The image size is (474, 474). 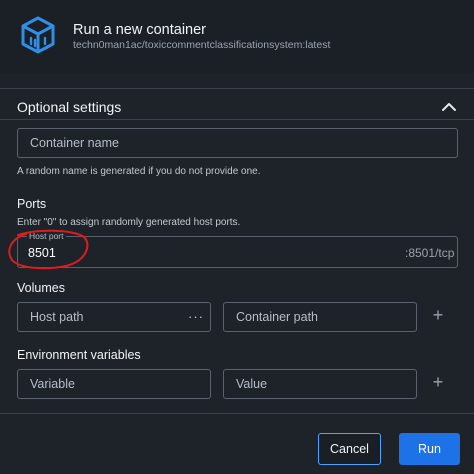 What do you see at coordinates (349, 449) in the screenshot?
I see `cancel-button: Cancel` at bounding box center [349, 449].